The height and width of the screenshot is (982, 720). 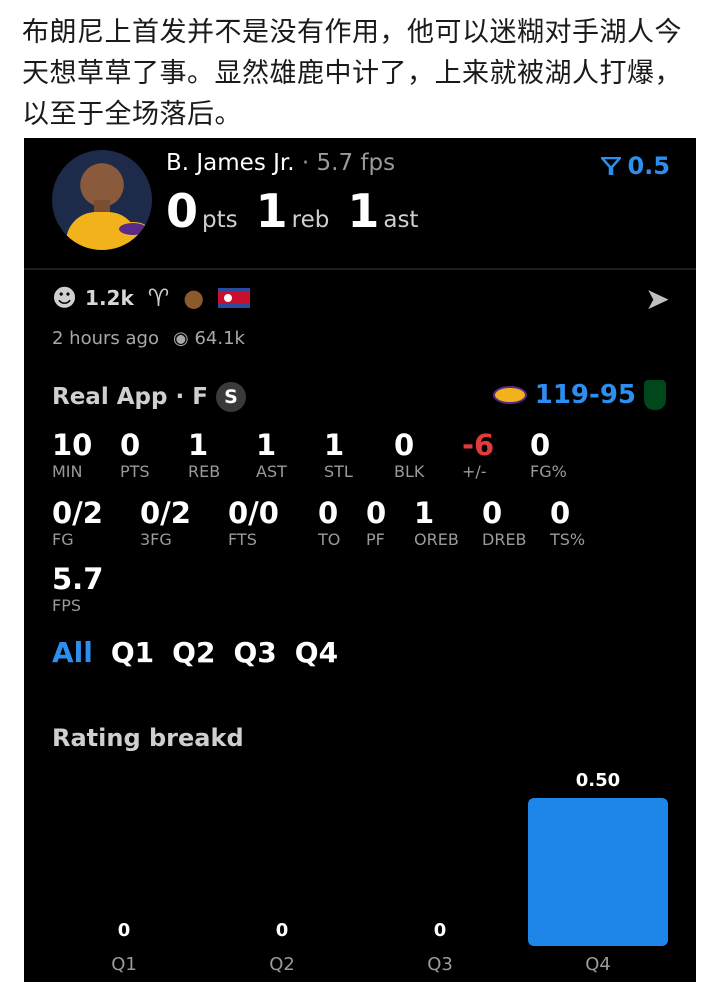 I want to click on rating-badge: 0.5, so click(x=635, y=166).